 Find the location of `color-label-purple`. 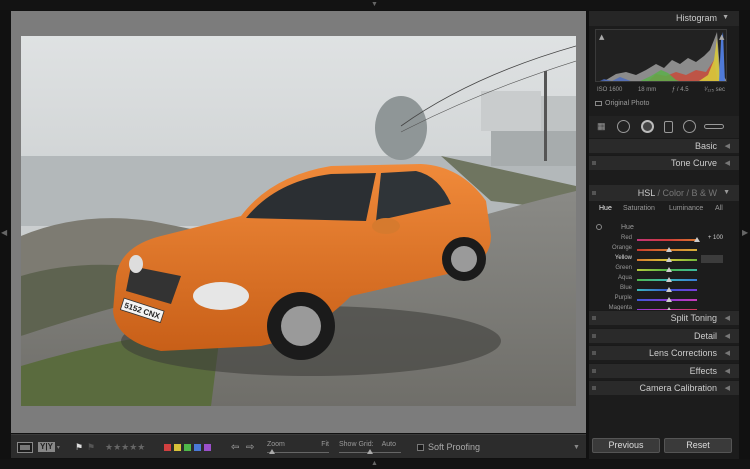

color-label-purple is located at coordinates (207, 447).